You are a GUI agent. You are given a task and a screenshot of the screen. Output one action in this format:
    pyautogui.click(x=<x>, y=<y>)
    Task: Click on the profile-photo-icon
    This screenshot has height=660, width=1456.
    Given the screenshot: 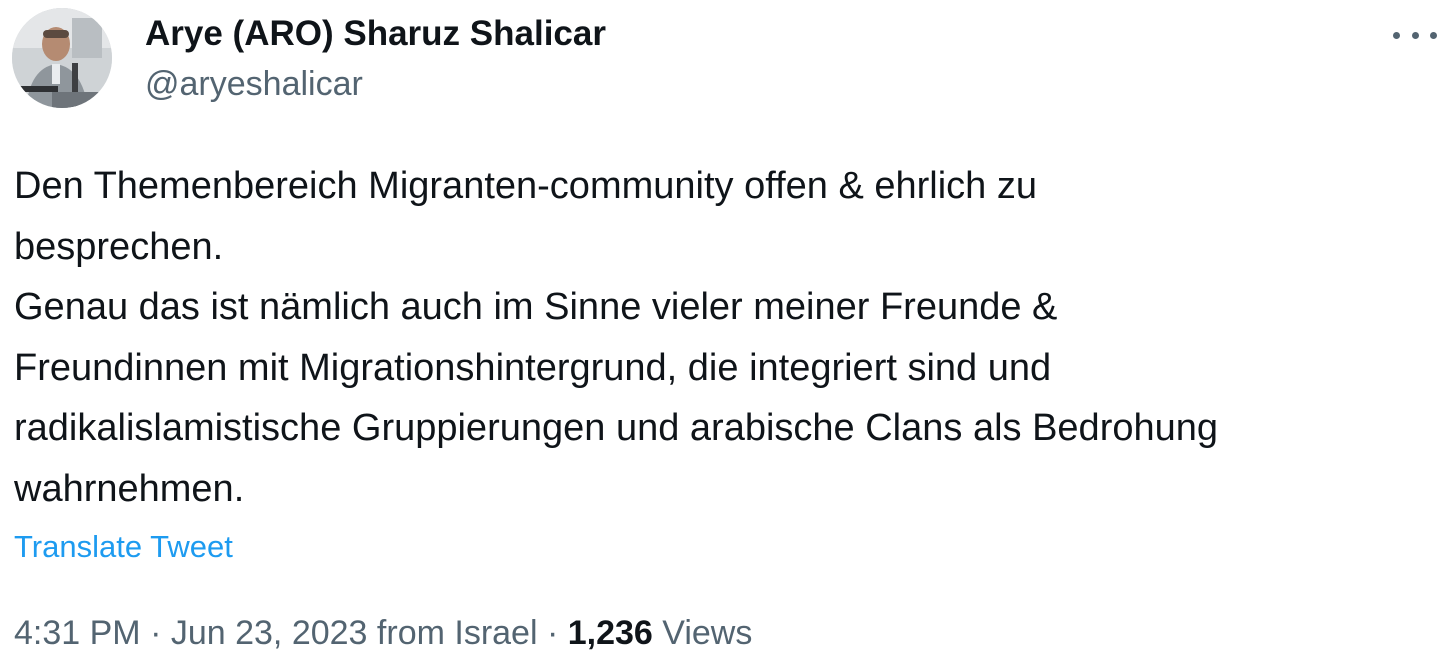 What is the action you would take?
    pyautogui.click(x=62, y=58)
    